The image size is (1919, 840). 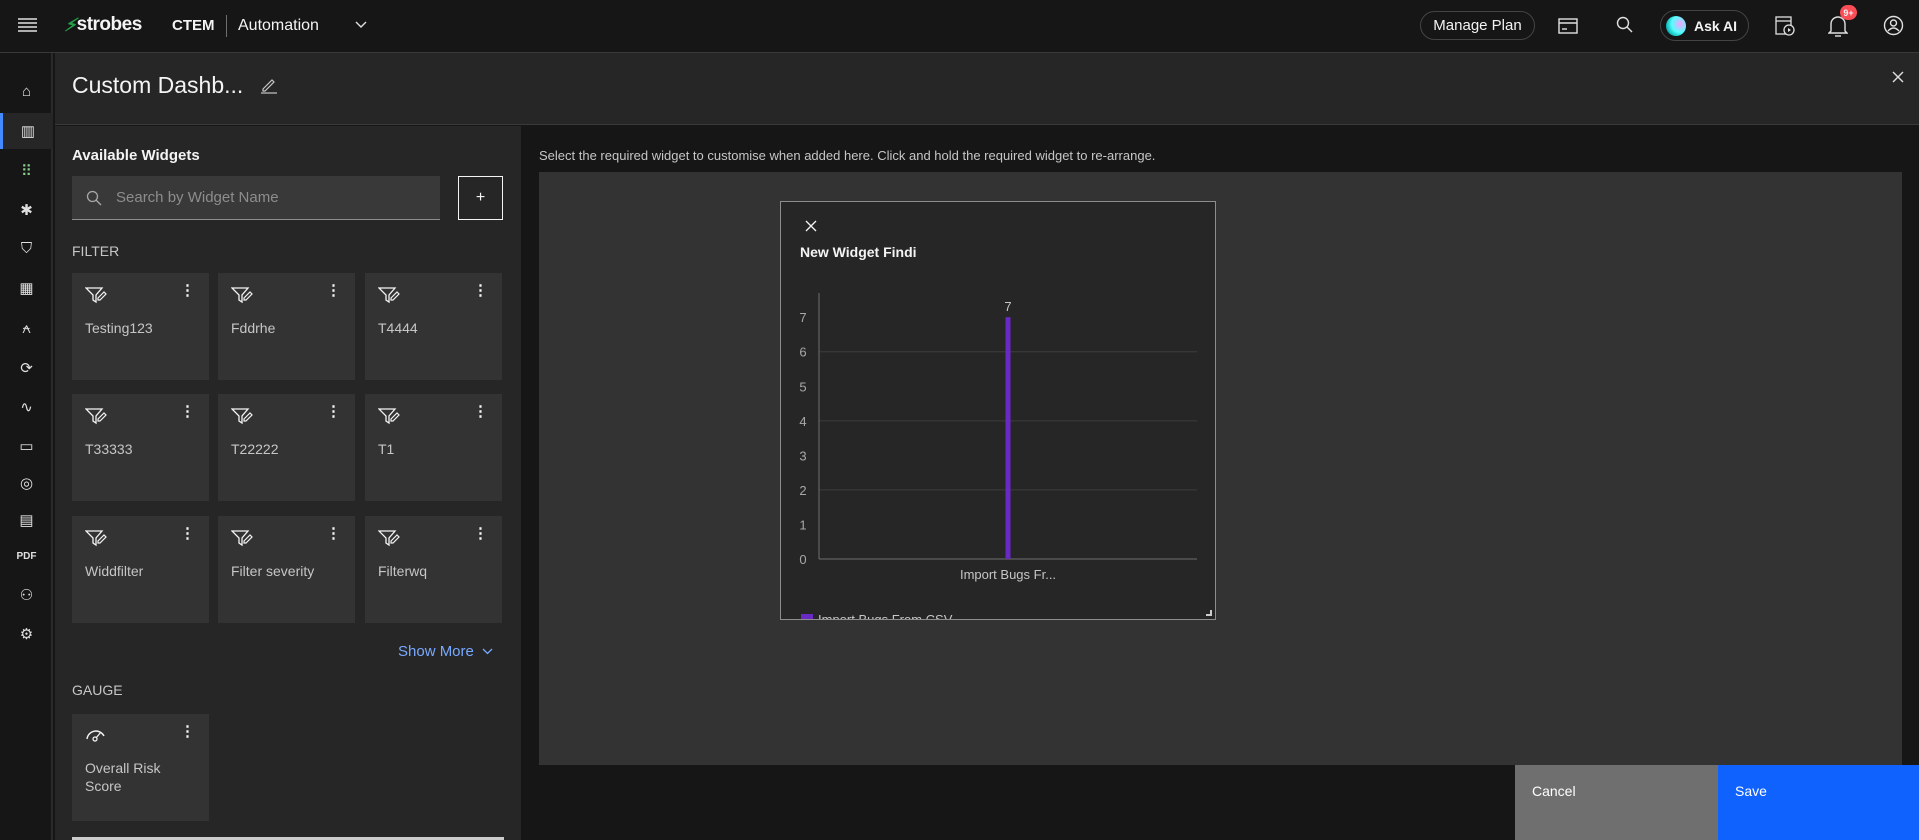 What do you see at coordinates (26, 131) in the screenshot?
I see `dashboard-icon: ▥` at bounding box center [26, 131].